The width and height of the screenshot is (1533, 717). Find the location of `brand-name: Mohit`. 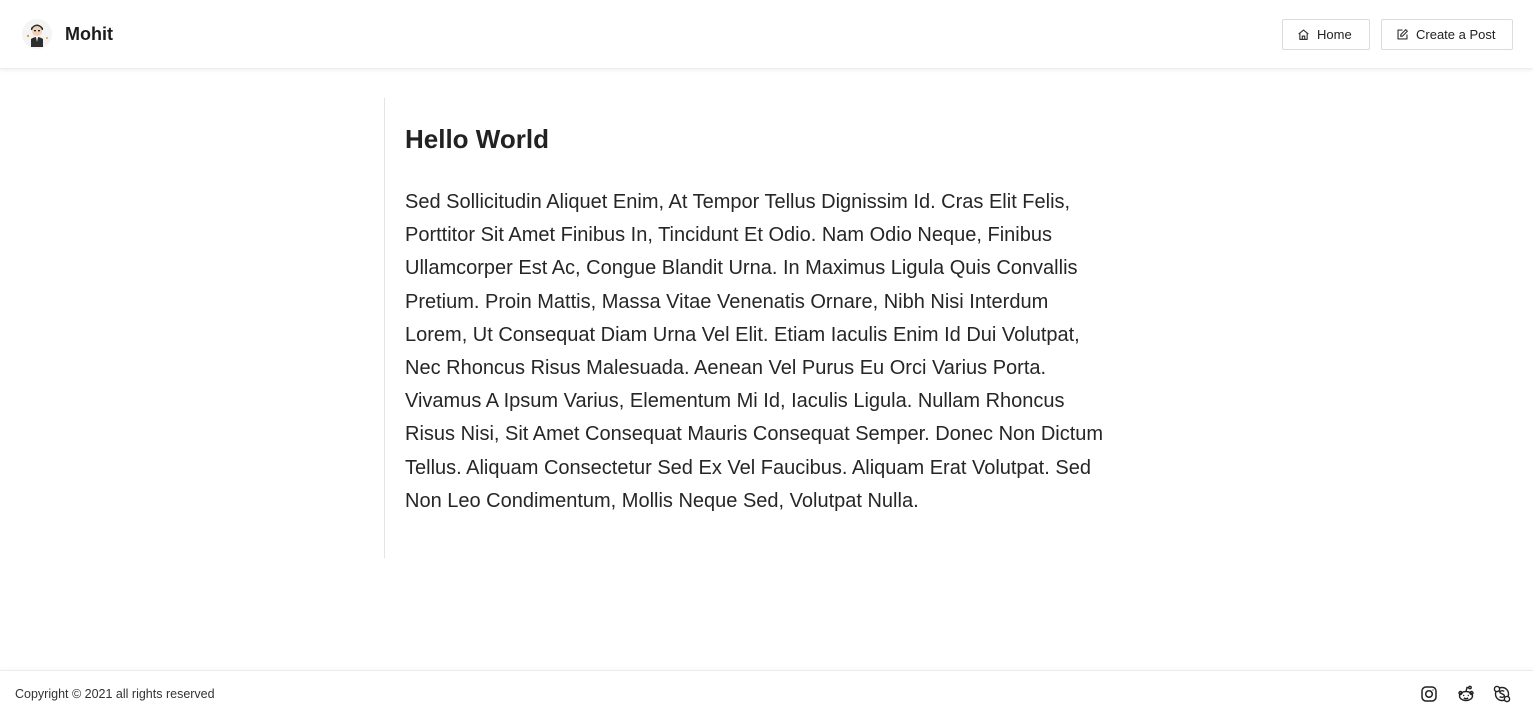

brand-name: Mohit is located at coordinates (89, 33).